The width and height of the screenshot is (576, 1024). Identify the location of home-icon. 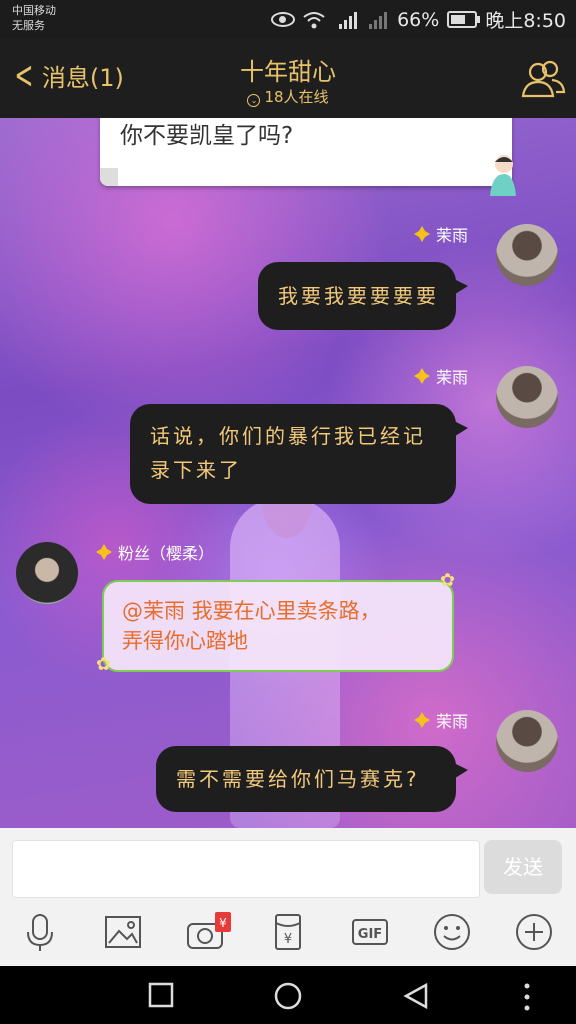
(288, 996).